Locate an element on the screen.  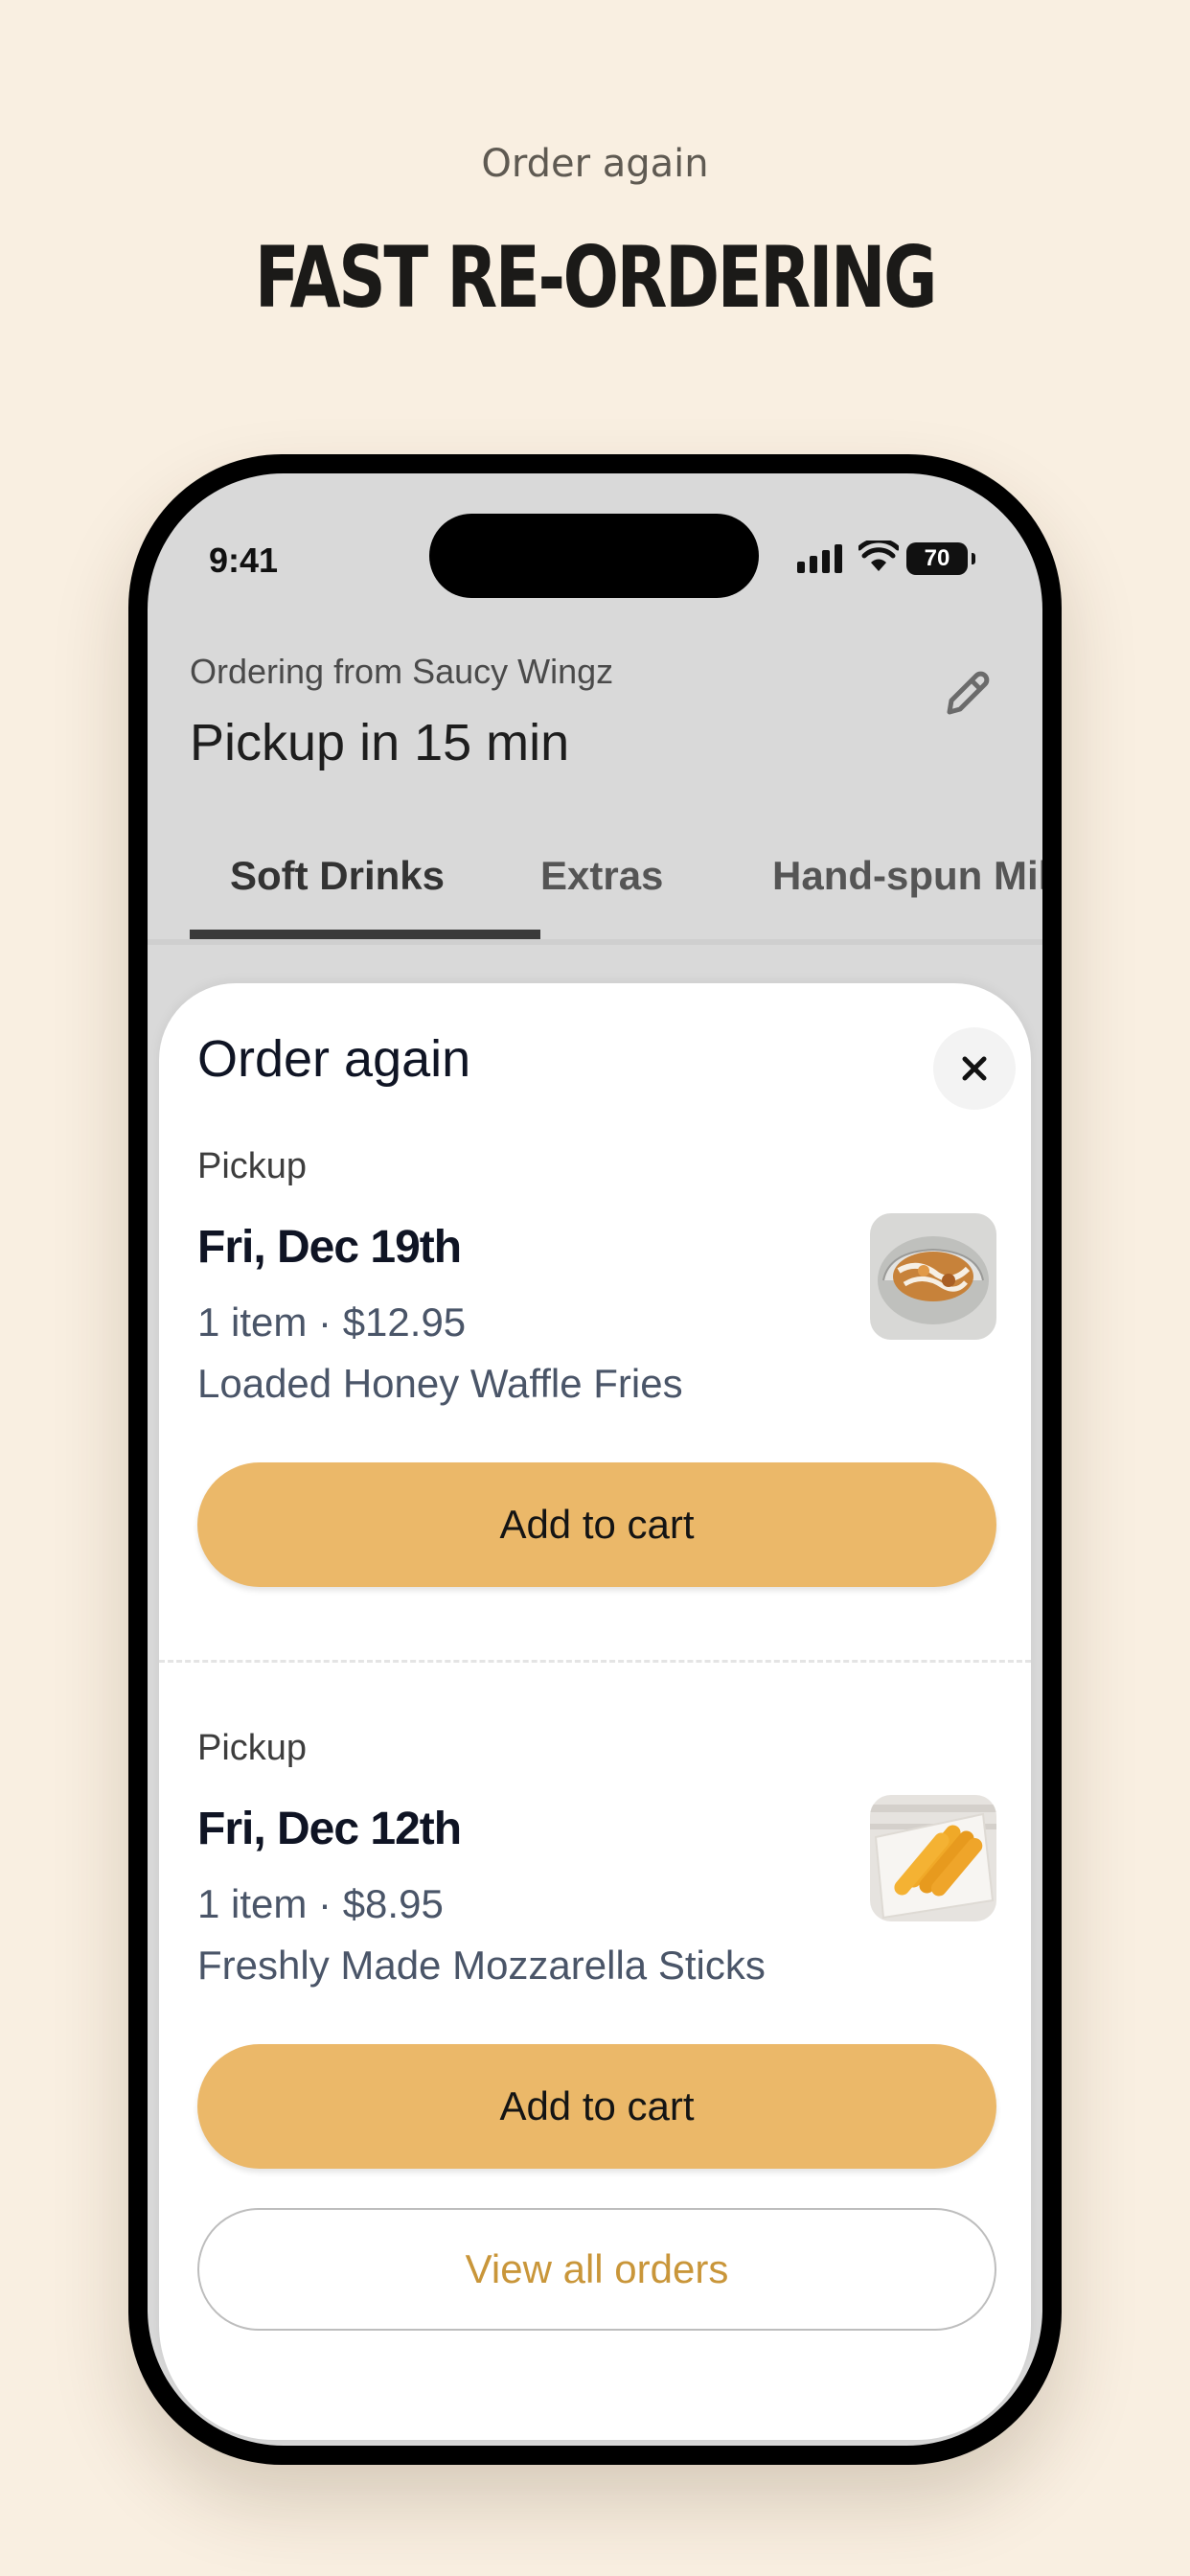
active-tab-indicator is located at coordinates (365, 934).